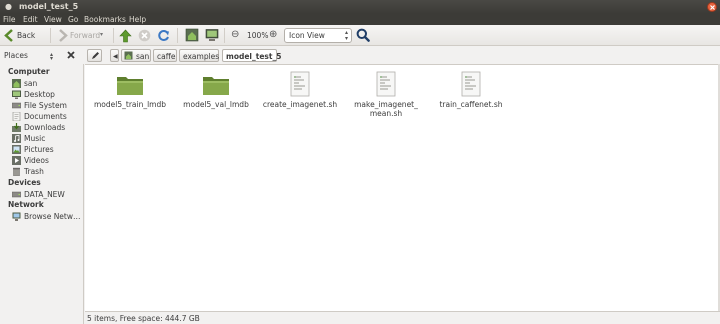 This screenshot has height=324, width=720. I want to click on file-item-script: make_imagenet_ mean.sh, so click(386, 94).